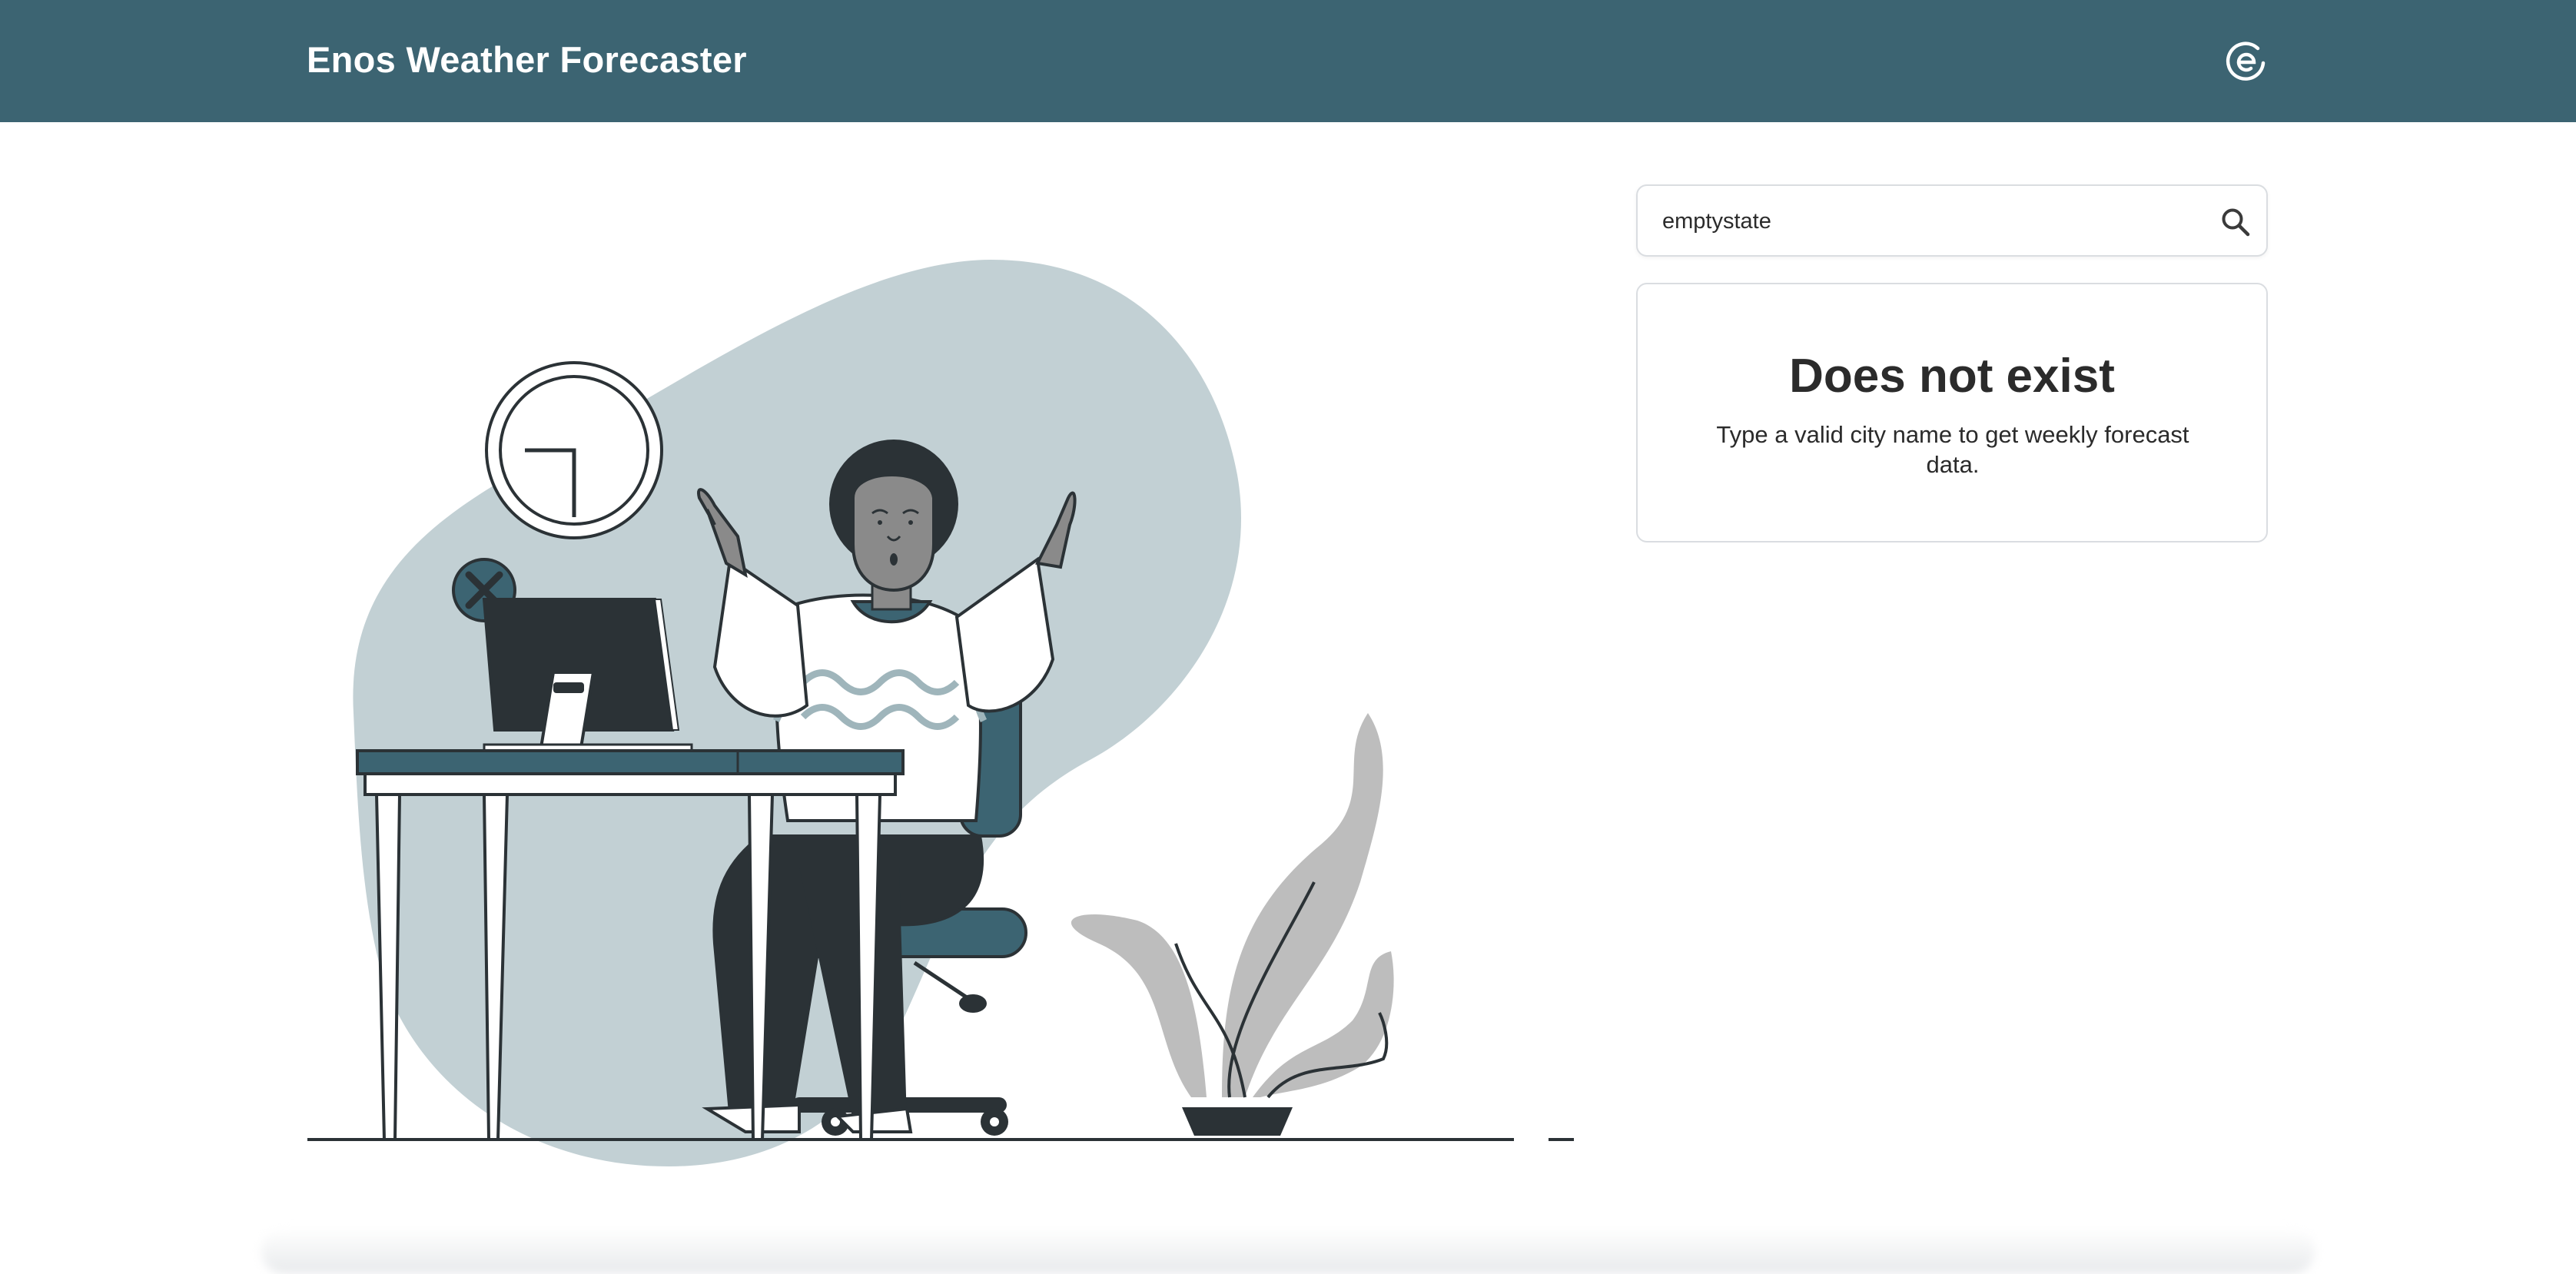 This screenshot has height=1274, width=2576. What do you see at coordinates (2235, 222) in the screenshot?
I see `search-icon` at bounding box center [2235, 222].